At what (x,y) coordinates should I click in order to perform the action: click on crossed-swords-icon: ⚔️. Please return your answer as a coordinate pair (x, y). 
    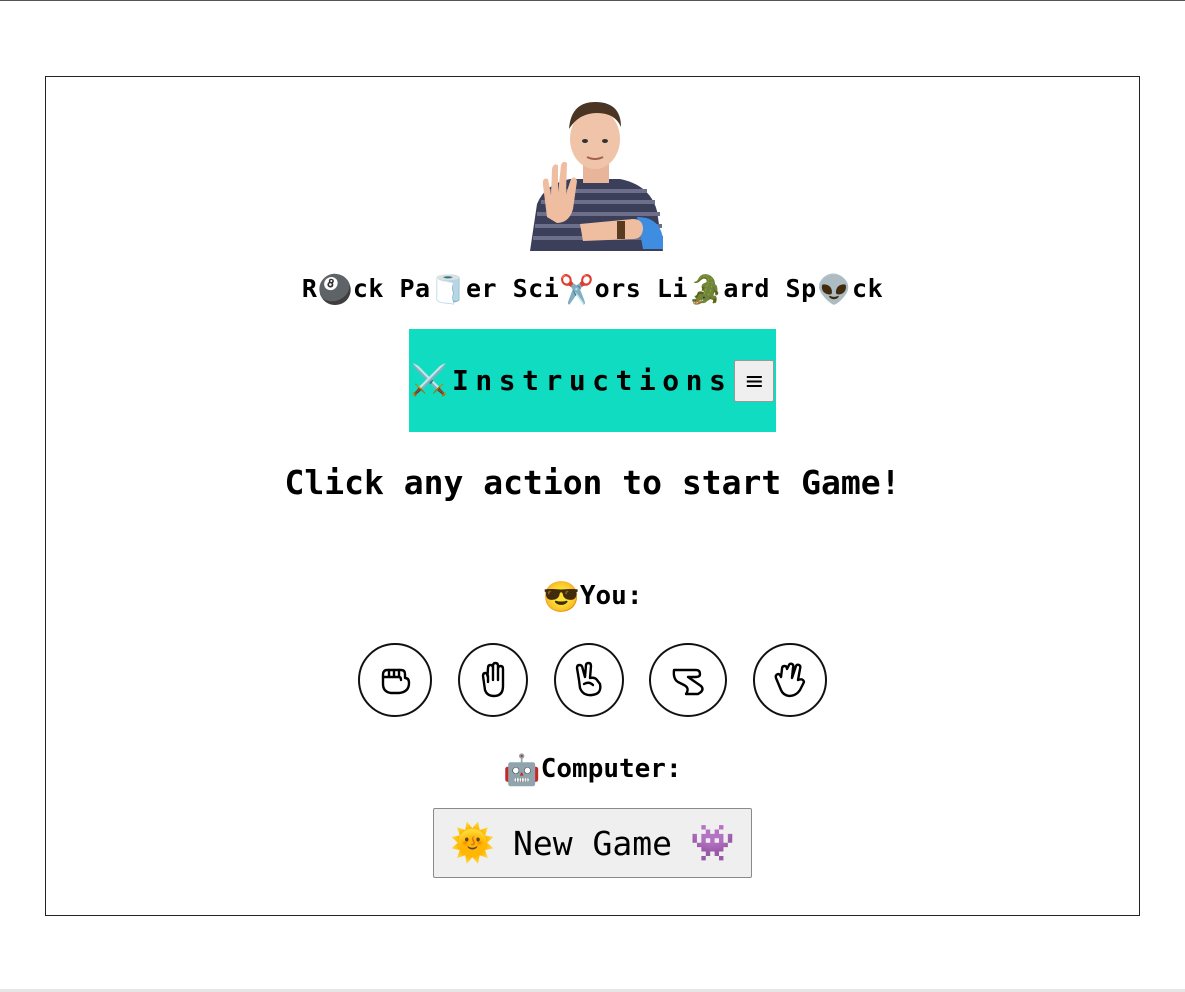
    Looking at the image, I should click on (429, 380).